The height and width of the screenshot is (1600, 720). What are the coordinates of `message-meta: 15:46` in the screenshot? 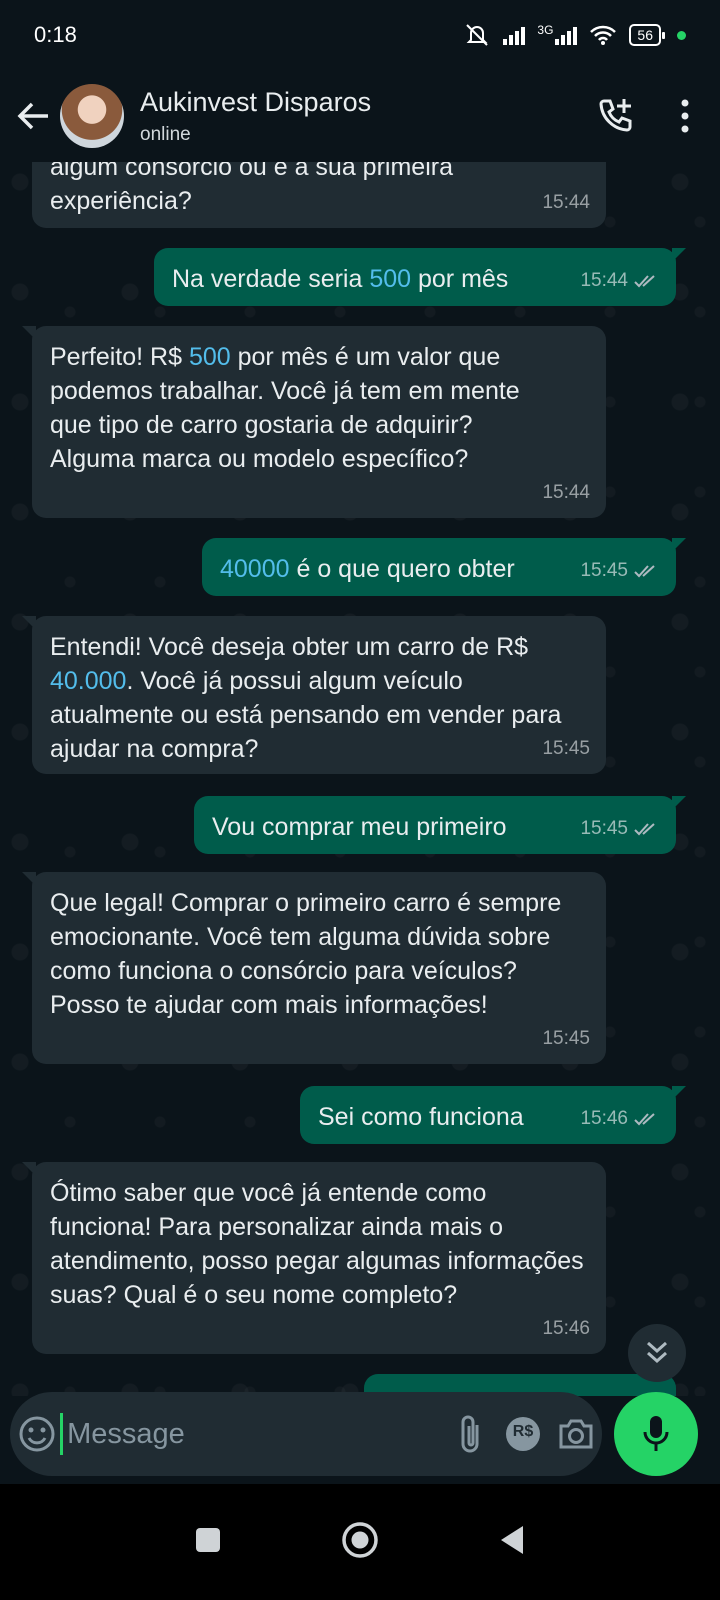 It's located at (620, 1119).